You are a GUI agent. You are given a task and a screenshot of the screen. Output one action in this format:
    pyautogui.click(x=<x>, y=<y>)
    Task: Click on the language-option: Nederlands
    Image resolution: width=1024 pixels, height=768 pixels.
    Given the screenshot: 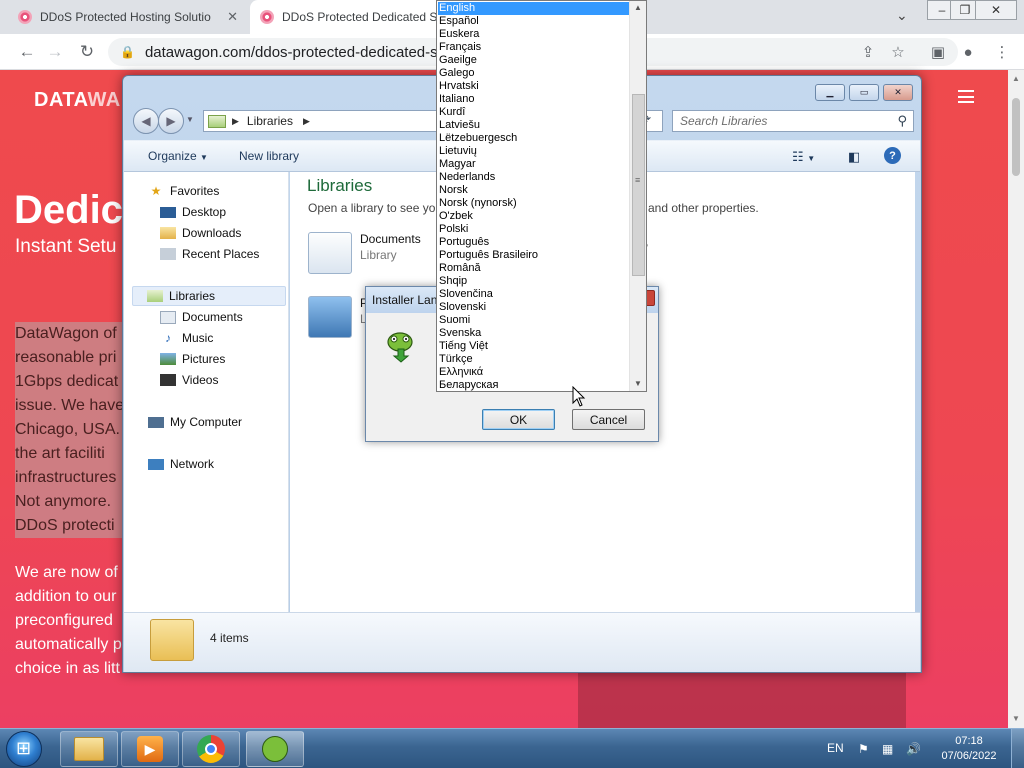 What is the action you would take?
    pyautogui.click(x=534, y=177)
    